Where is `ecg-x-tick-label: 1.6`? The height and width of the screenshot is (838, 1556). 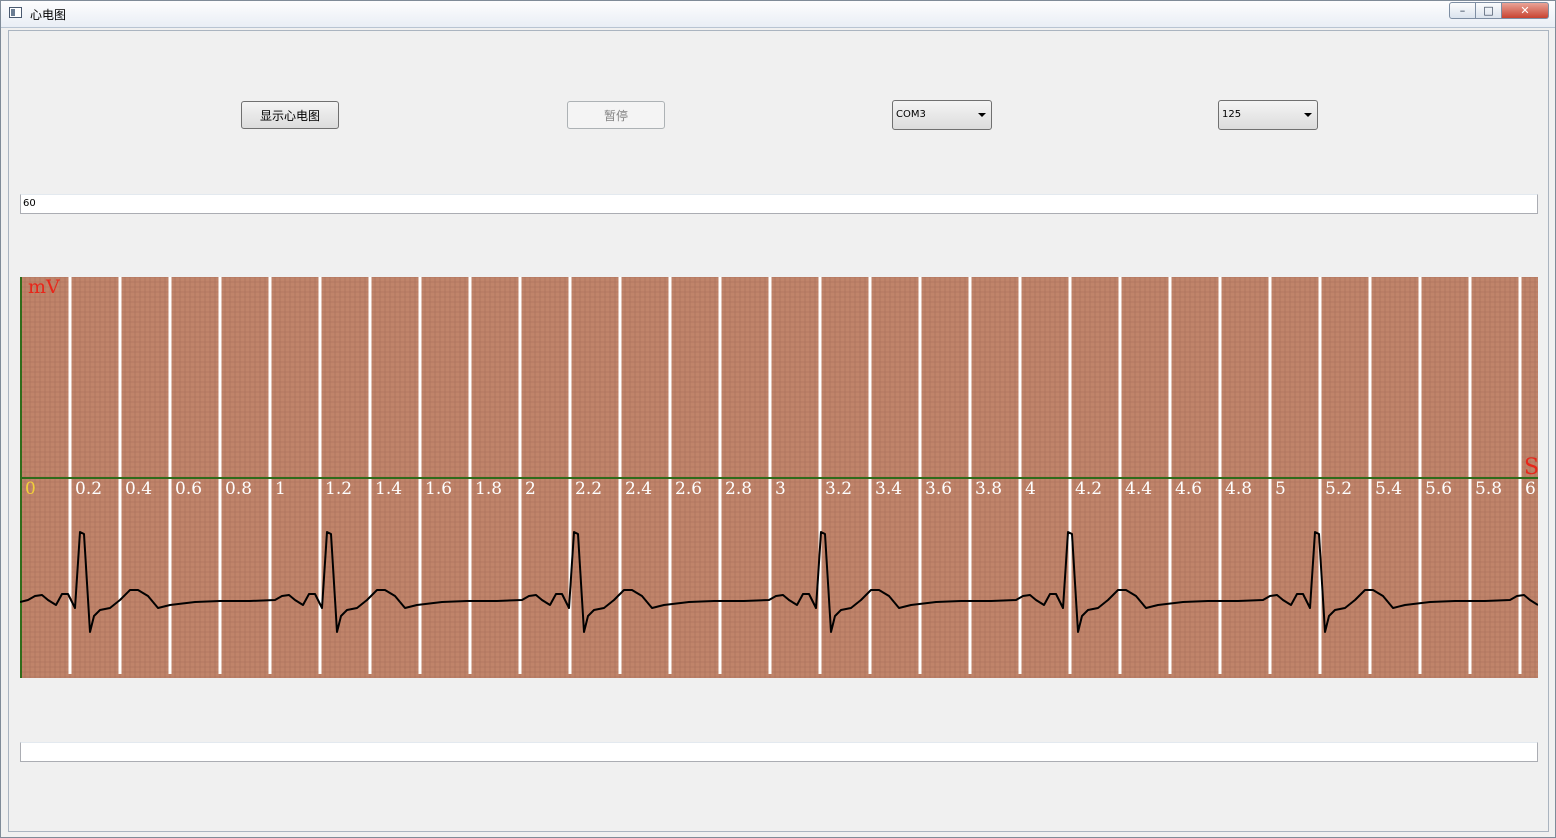
ecg-x-tick-label: 1.6 is located at coordinates (438, 489).